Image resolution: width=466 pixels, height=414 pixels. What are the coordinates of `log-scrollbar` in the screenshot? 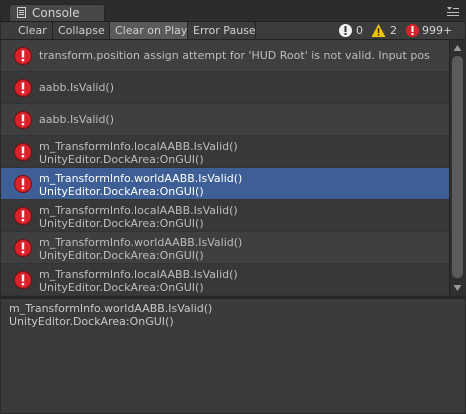 It's located at (457, 168).